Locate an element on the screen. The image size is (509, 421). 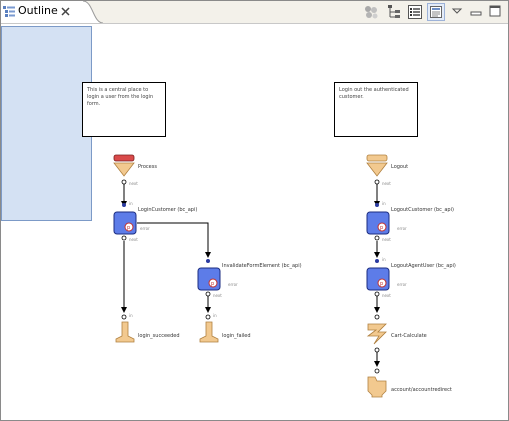
properties-icon is located at coordinates (436, 12).